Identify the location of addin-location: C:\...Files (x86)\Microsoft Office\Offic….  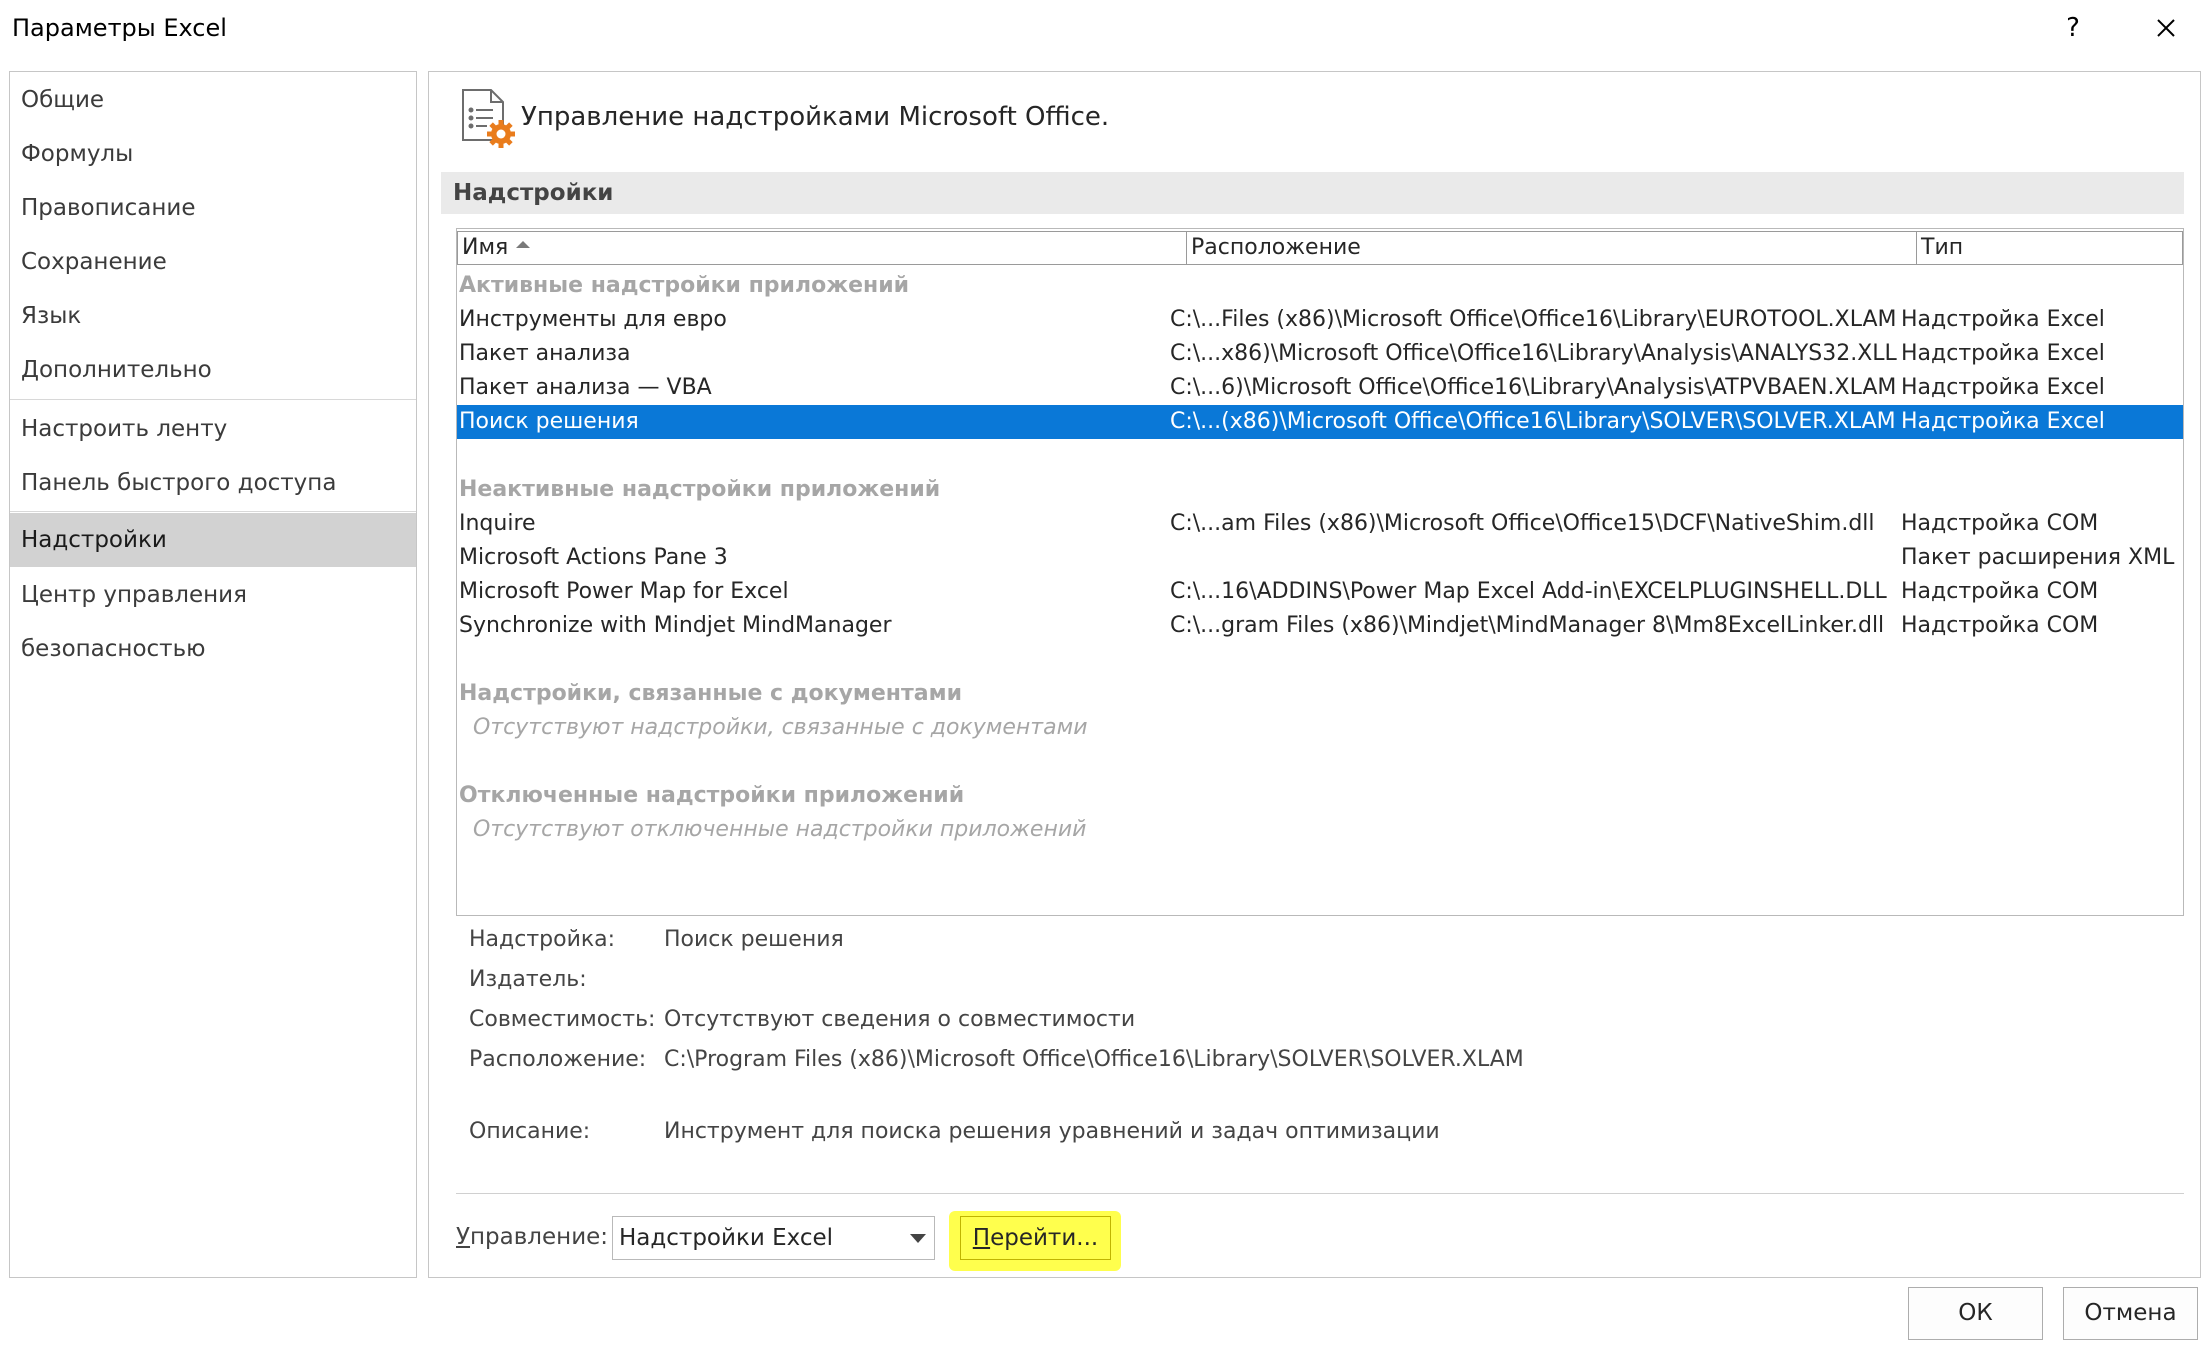
(1533, 319).